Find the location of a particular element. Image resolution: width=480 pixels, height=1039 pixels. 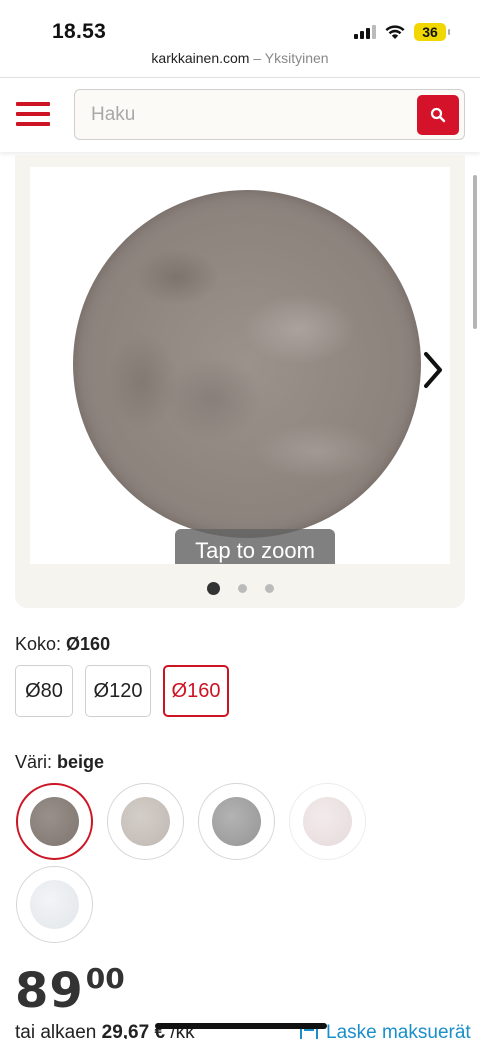

search-box is located at coordinates (269, 114).